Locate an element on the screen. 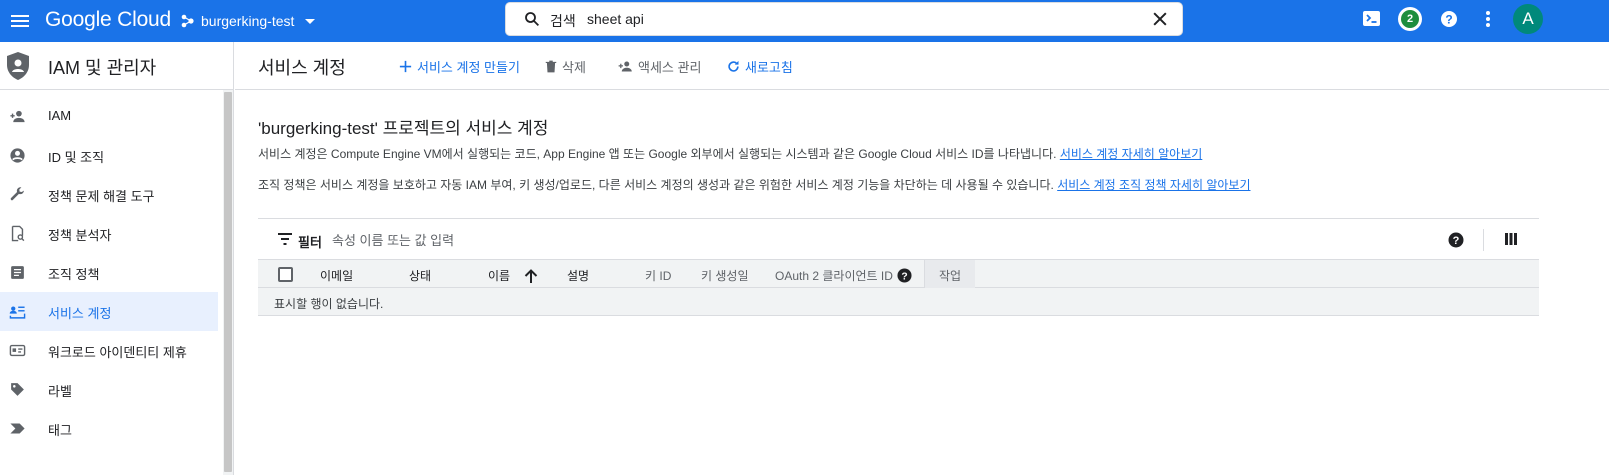 The height and width of the screenshot is (475, 1609). column-header-email: 이메일 is located at coordinates (336, 275).